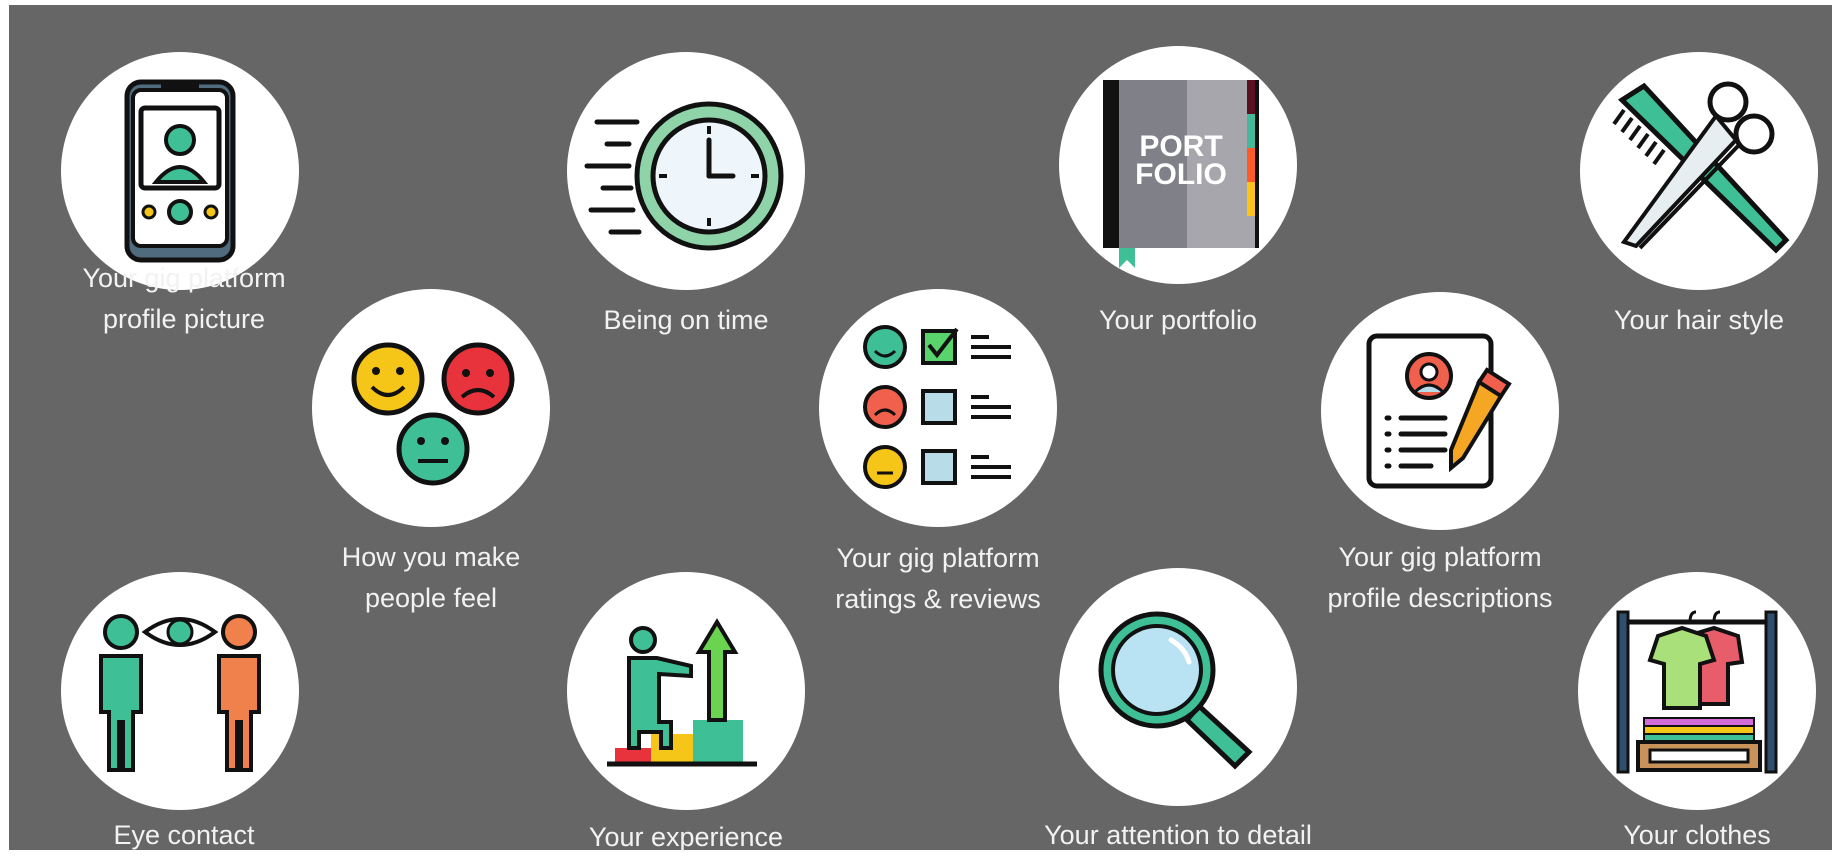 The image size is (1832, 858). Describe the element at coordinates (938, 579) in the screenshot. I see `label-ratings: Your gig platform ratings & reviews` at that location.